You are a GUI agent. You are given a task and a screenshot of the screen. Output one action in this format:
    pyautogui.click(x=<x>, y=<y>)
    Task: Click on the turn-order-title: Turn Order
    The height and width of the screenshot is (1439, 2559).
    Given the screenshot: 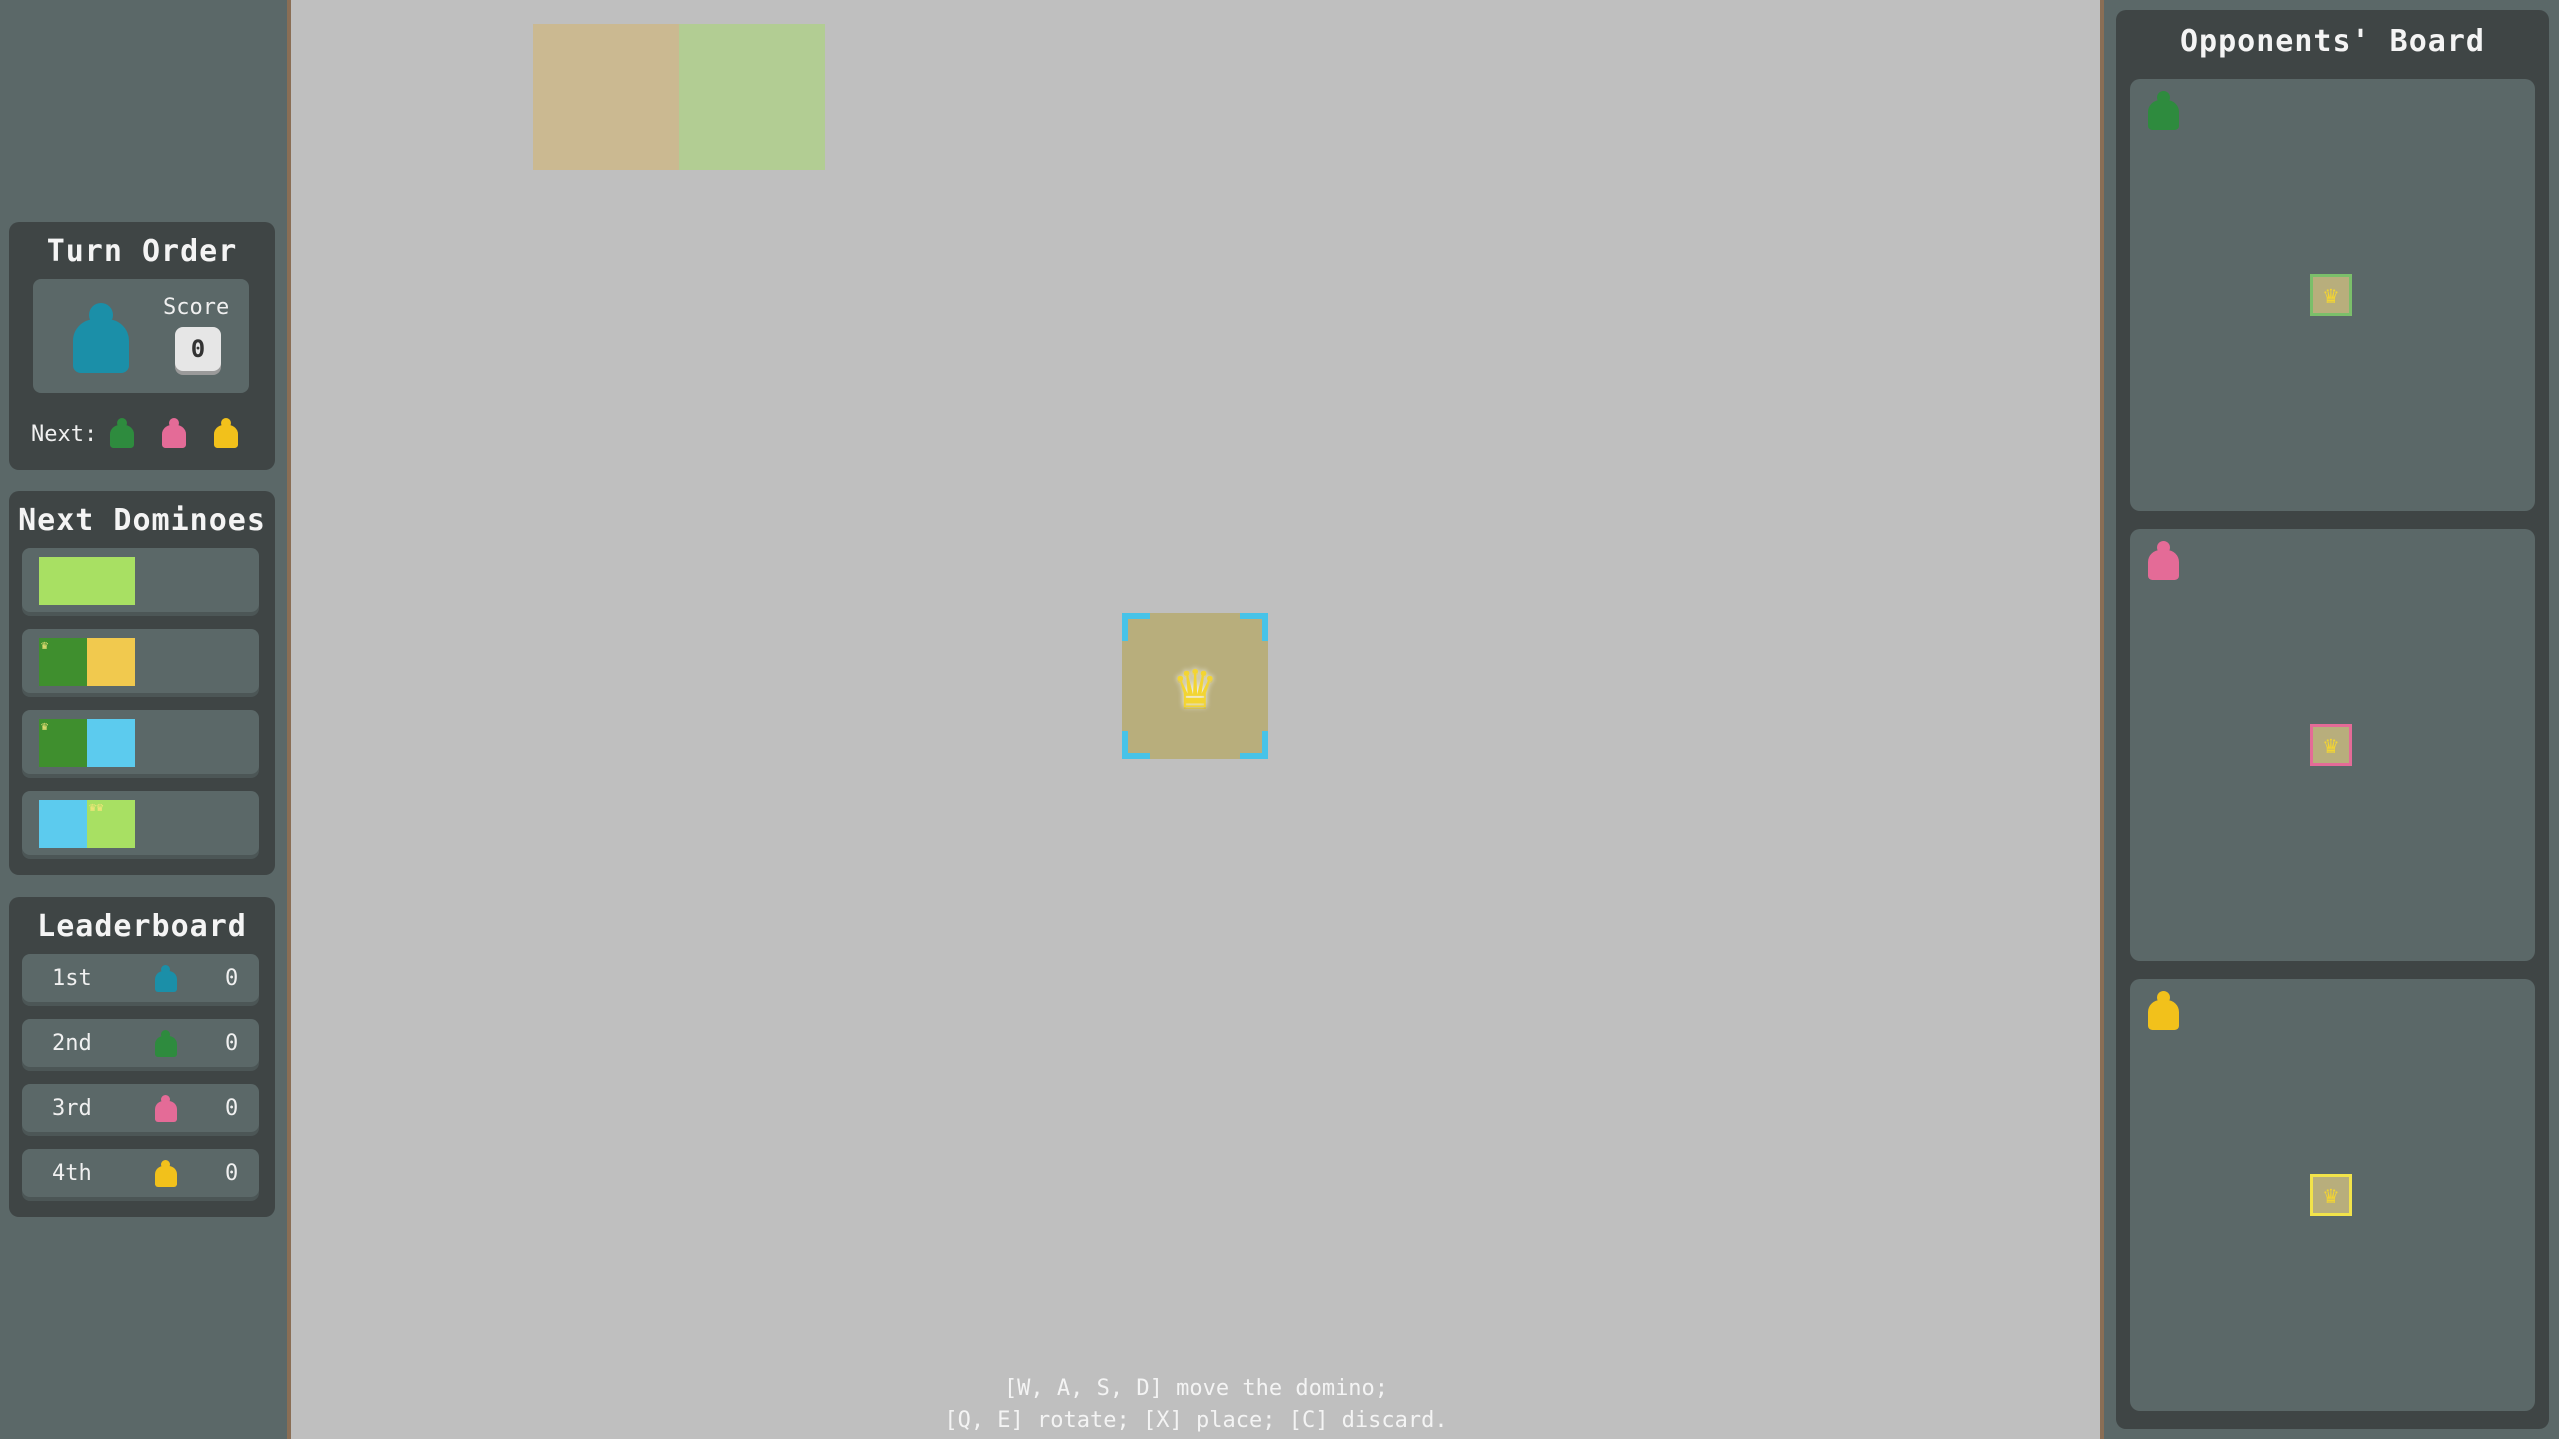 What is the action you would take?
    pyautogui.click(x=142, y=251)
    